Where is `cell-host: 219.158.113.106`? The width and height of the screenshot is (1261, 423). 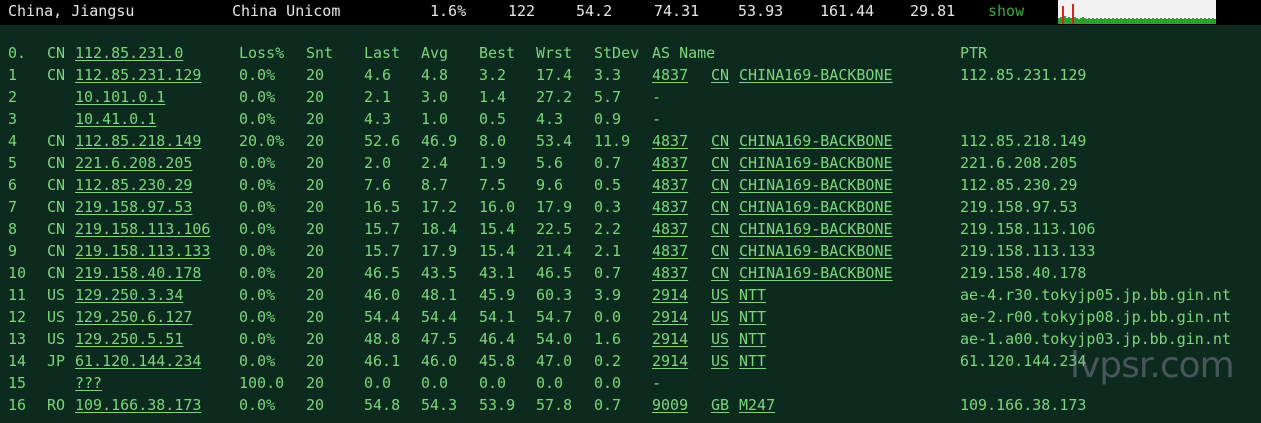 cell-host: 219.158.113.106 is located at coordinates (142, 229).